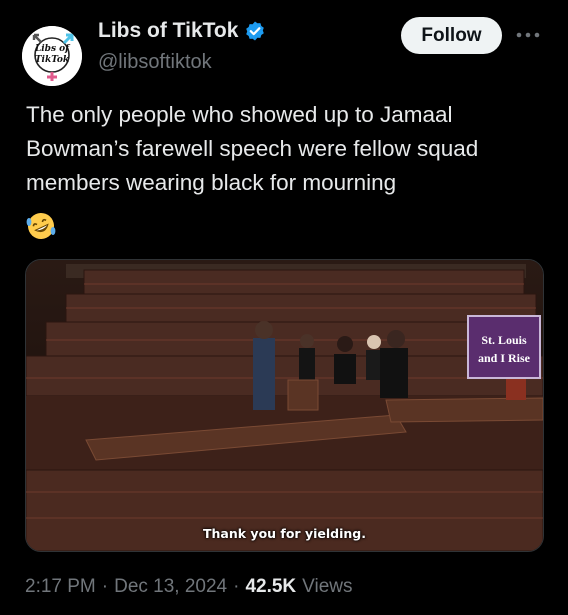 Image resolution: width=568 pixels, height=615 pixels. I want to click on libs-of-tiktok-logo: Libs of TikTok, so click(52, 56).